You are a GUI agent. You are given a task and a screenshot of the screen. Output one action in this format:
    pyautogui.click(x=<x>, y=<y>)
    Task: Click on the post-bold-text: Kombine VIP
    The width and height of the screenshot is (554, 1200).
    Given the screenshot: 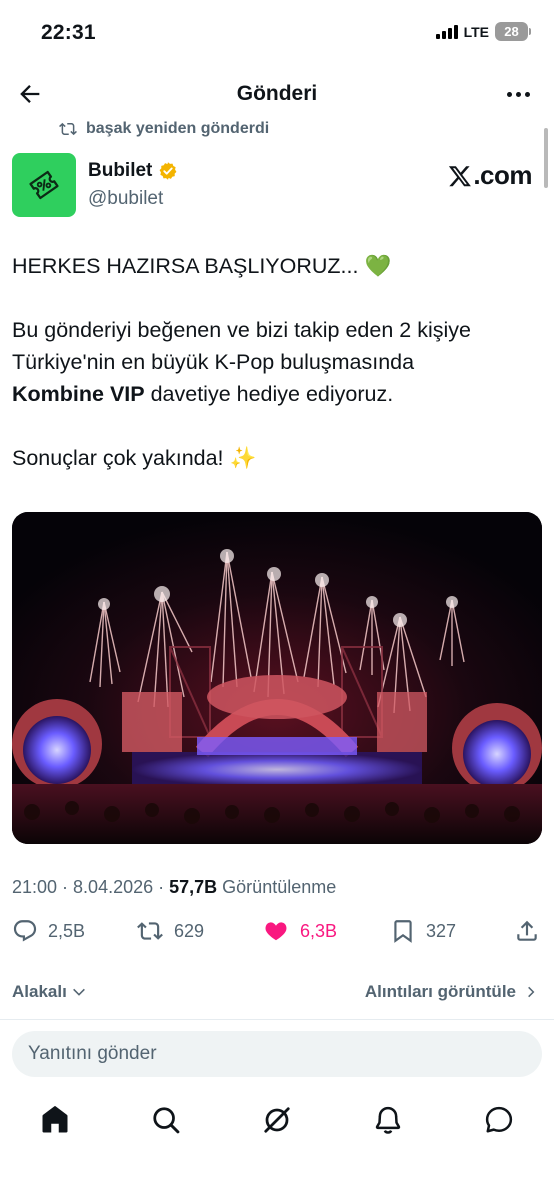 What is the action you would take?
    pyautogui.click(x=78, y=394)
    